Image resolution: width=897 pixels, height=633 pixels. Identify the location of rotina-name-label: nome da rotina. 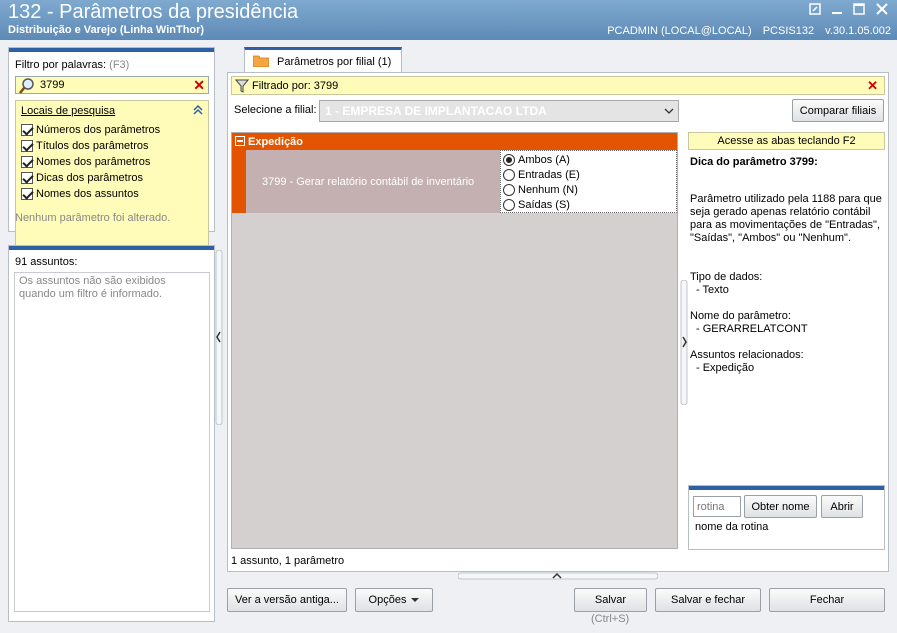
(732, 527).